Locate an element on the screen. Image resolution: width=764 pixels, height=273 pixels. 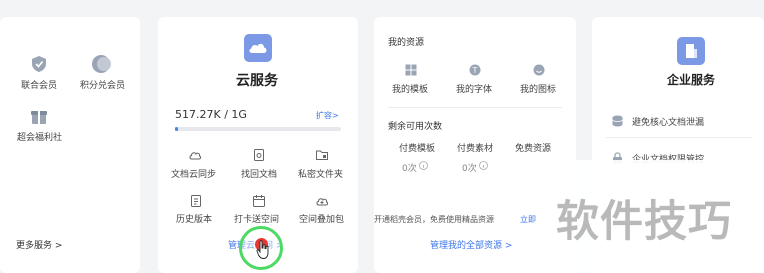
shield-icon is located at coordinates (39, 64).